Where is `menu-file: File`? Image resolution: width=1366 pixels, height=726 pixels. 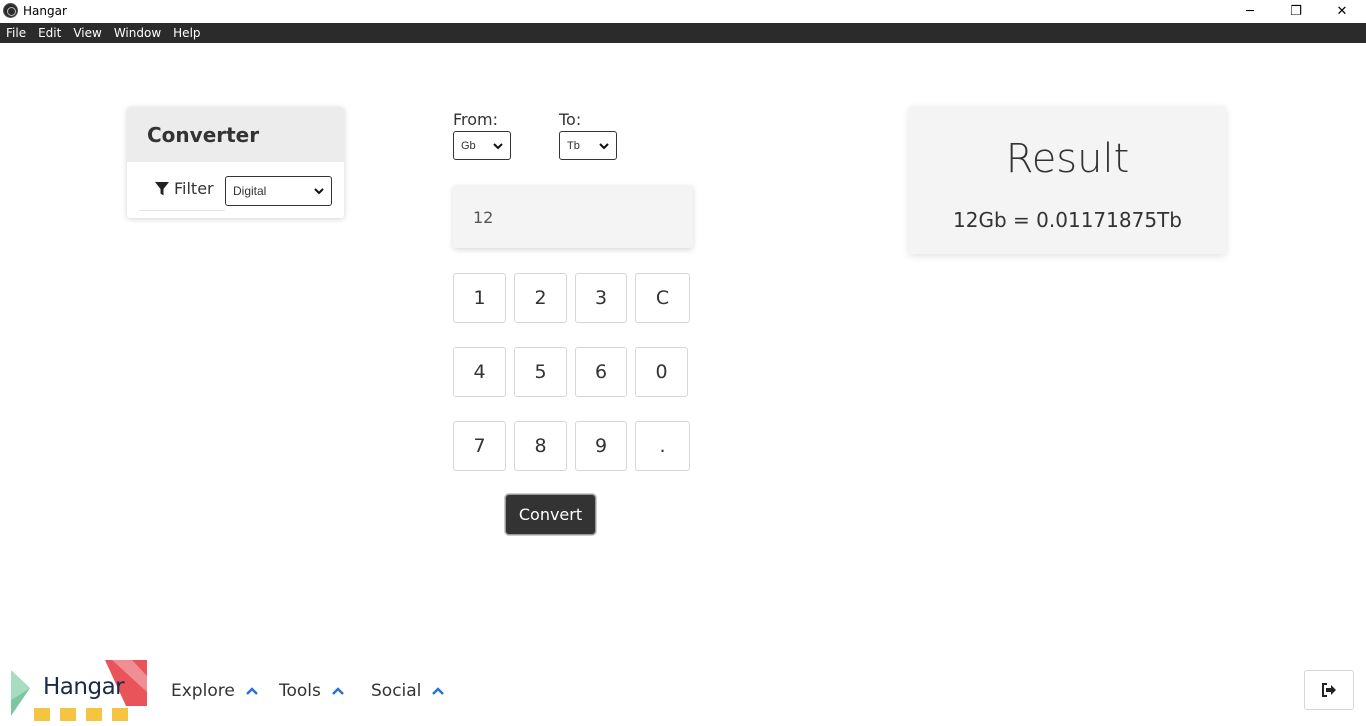
menu-file: File is located at coordinates (16, 33).